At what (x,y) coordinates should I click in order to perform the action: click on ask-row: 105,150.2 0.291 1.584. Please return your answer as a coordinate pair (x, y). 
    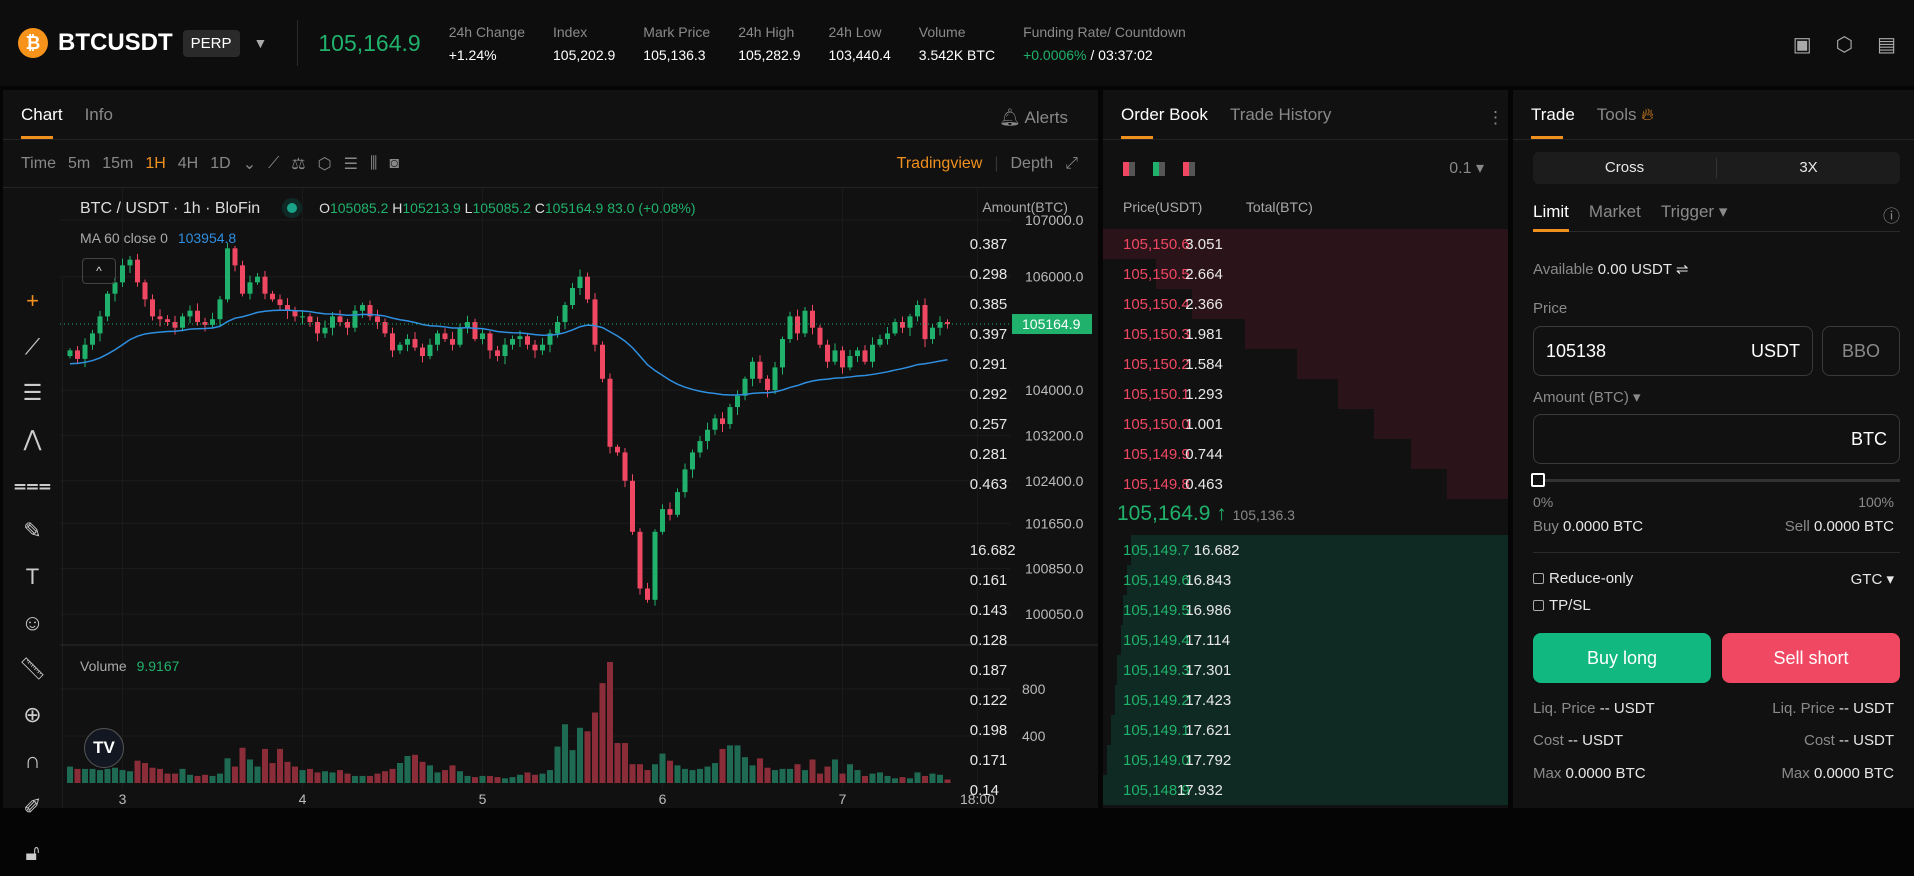
    Looking at the image, I should click on (1239, 364).